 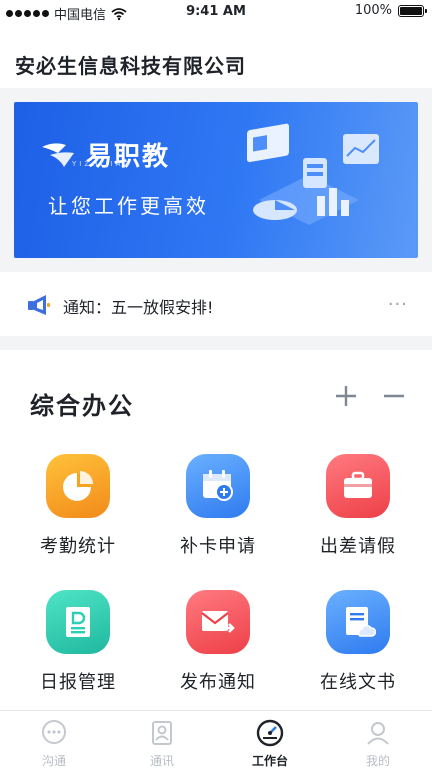 I want to click on tab-contacts: 通讯, so click(x=162, y=740).